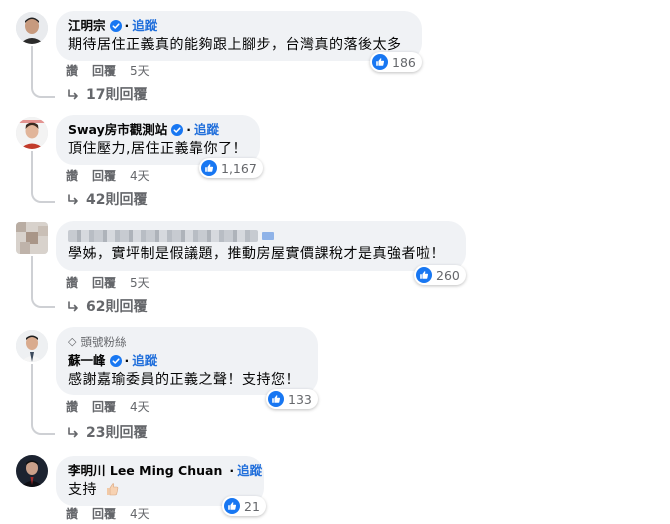  Describe the element at coordinates (32, 392) in the screenshot. I see `thread-line` at that location.